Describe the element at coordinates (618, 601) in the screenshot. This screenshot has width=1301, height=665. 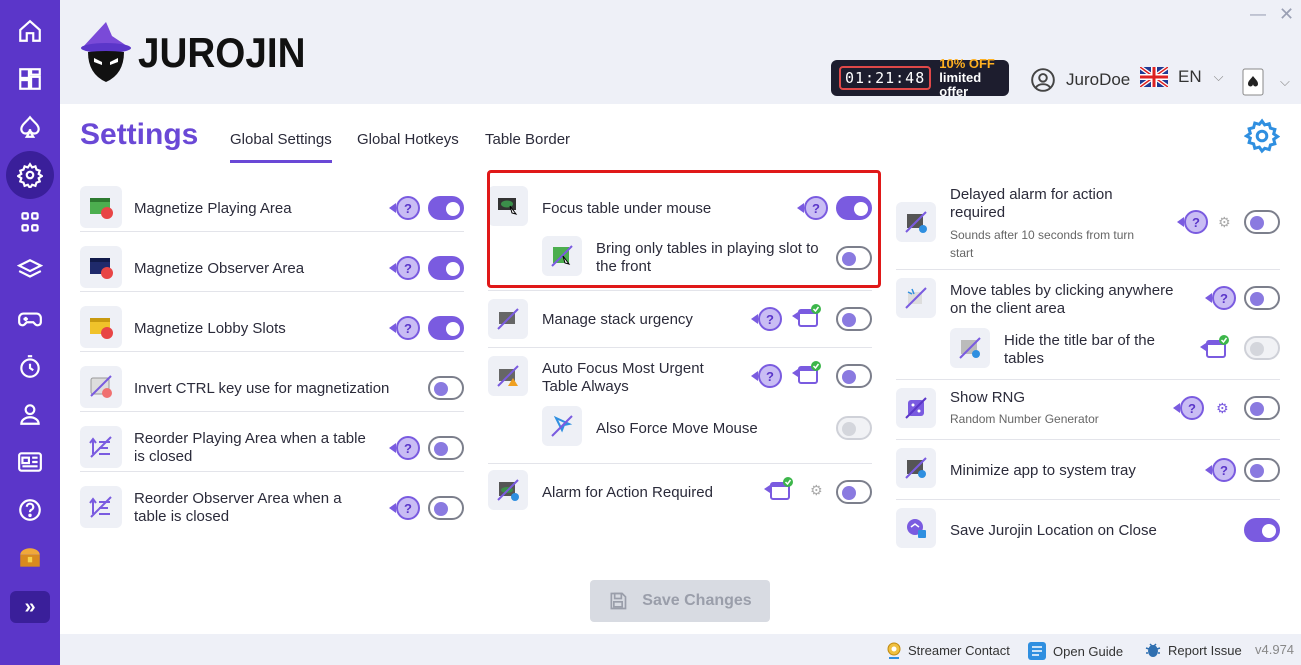
I see `floppy-disk-icon` at that location.